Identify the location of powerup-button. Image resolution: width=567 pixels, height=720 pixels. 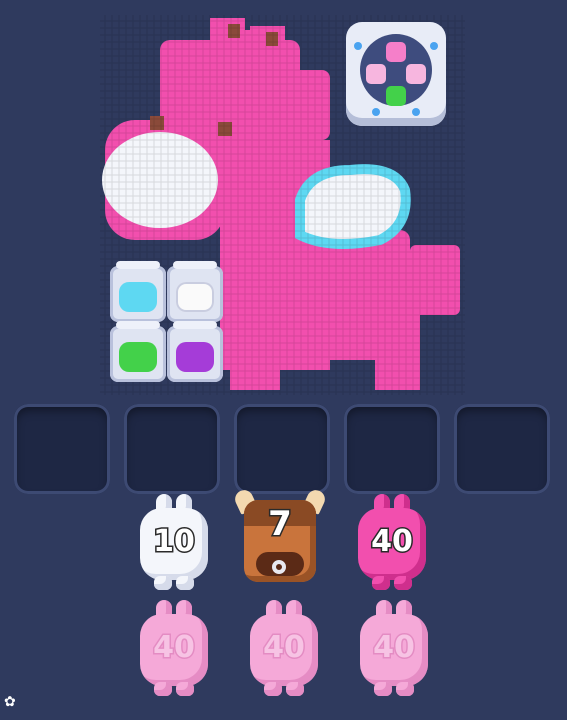
(396, 74).